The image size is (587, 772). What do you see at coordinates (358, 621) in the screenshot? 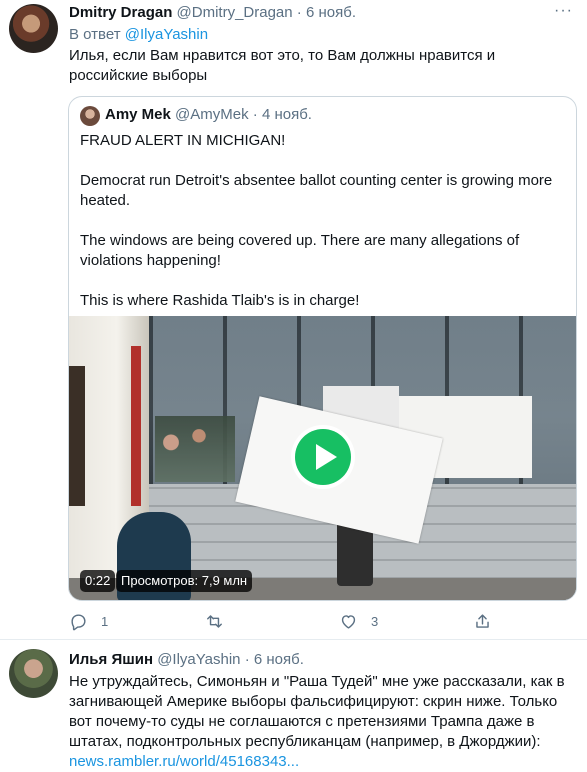
I see `like-button: 3` at bounding box center [358, 621].